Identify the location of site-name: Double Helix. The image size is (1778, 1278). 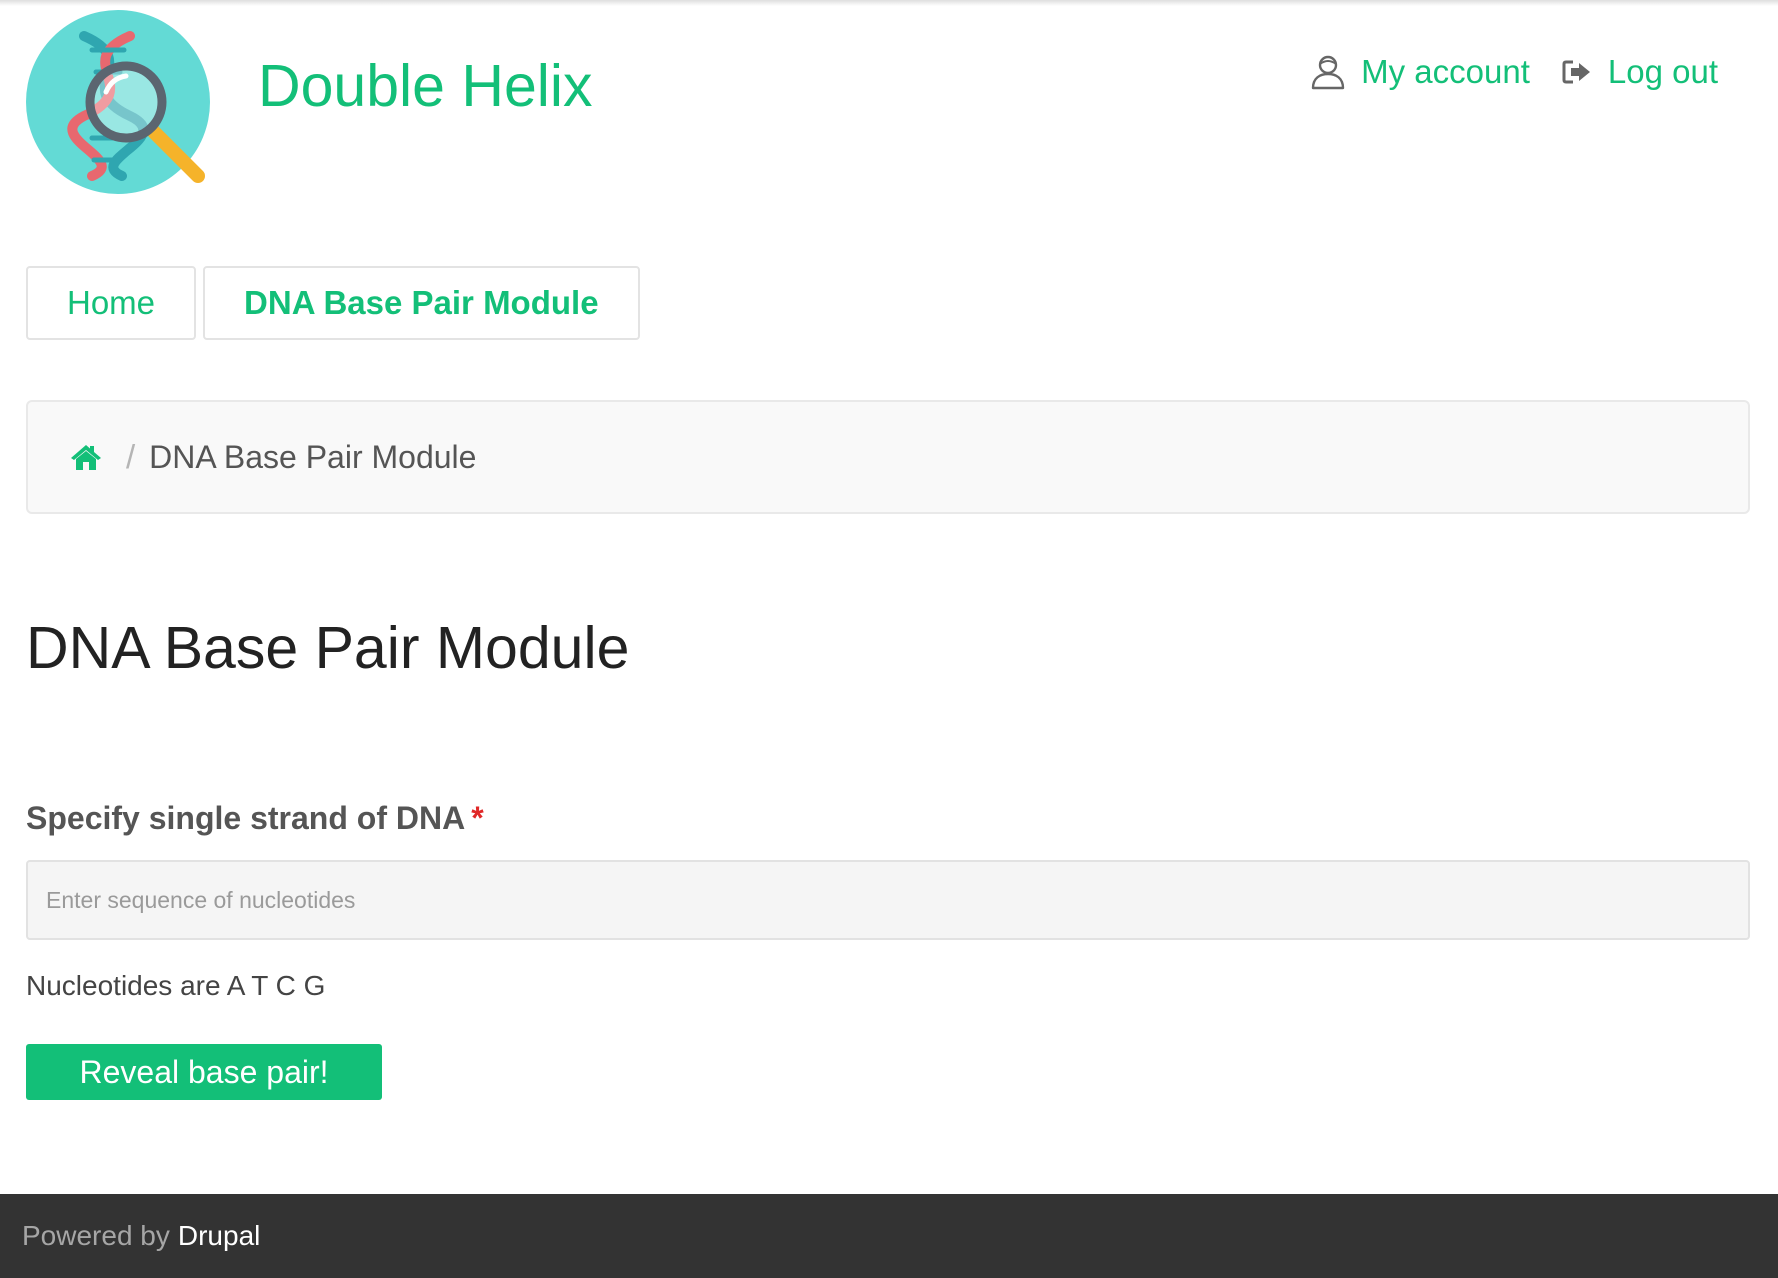
(425, 86).